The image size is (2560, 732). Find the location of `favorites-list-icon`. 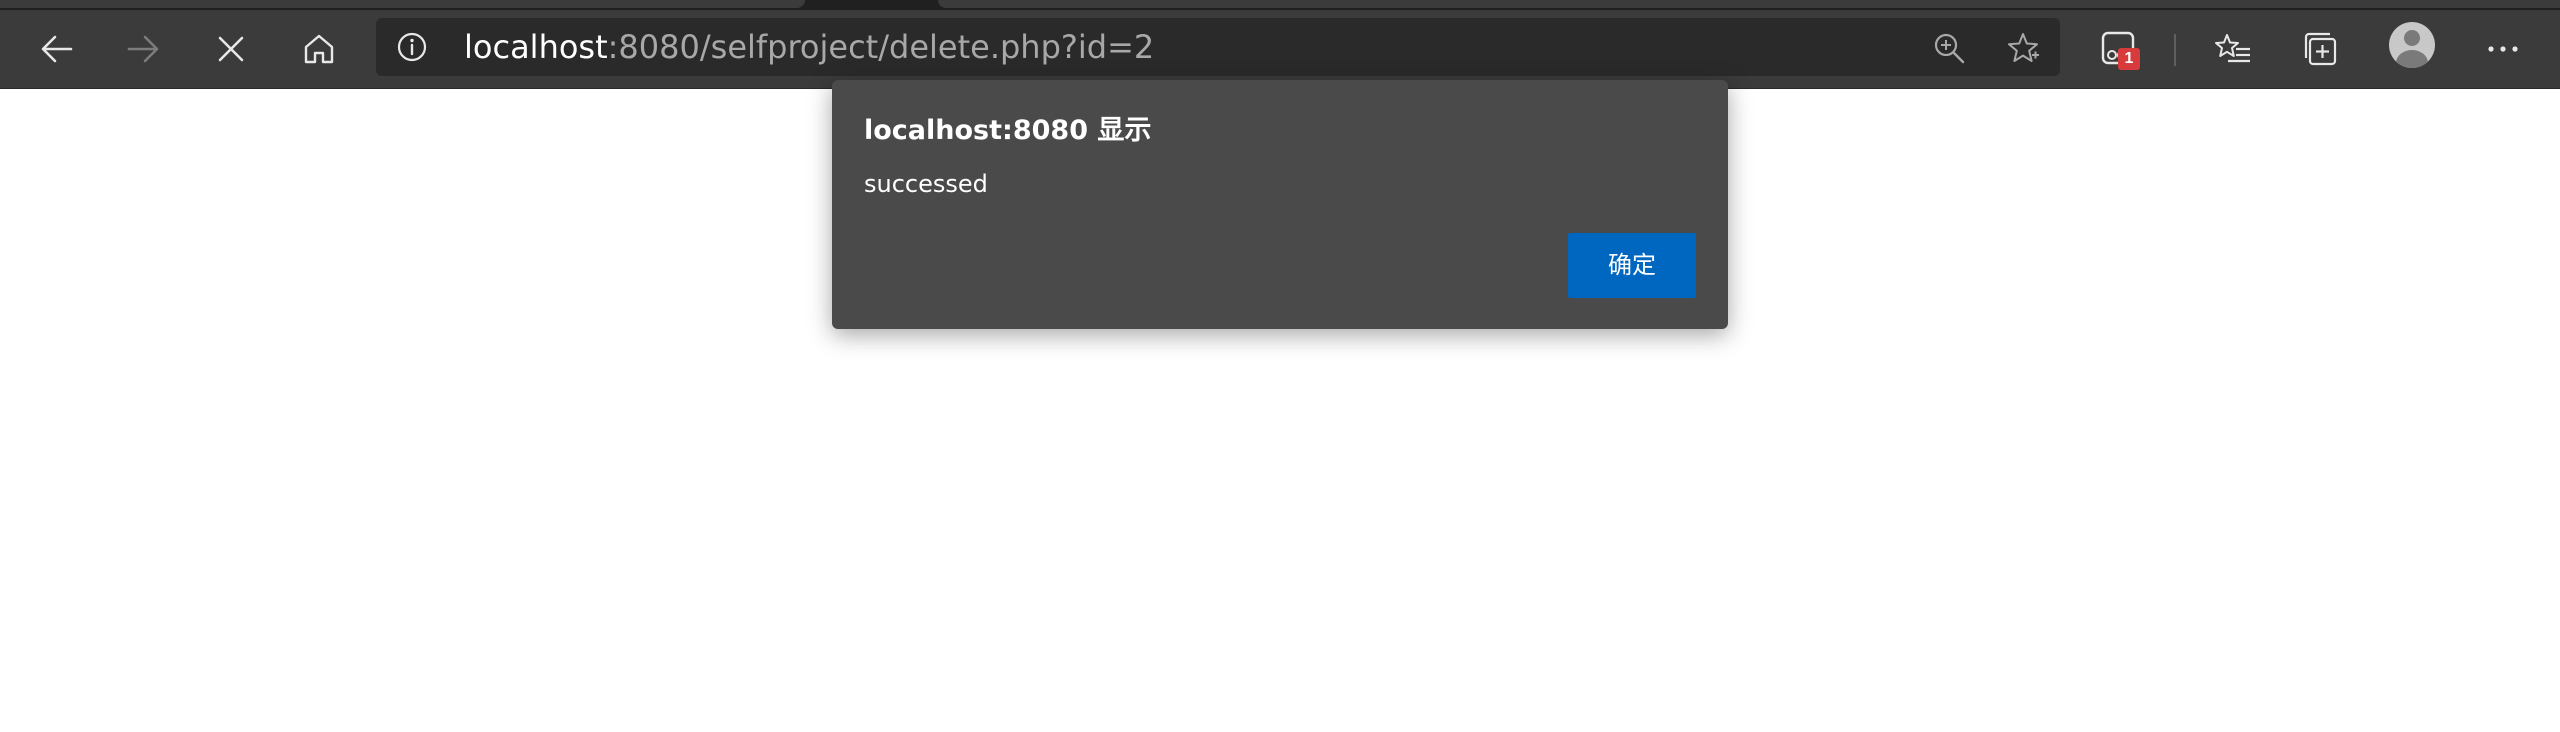

favorites-list-icon is located at coordinates (2233, 49).